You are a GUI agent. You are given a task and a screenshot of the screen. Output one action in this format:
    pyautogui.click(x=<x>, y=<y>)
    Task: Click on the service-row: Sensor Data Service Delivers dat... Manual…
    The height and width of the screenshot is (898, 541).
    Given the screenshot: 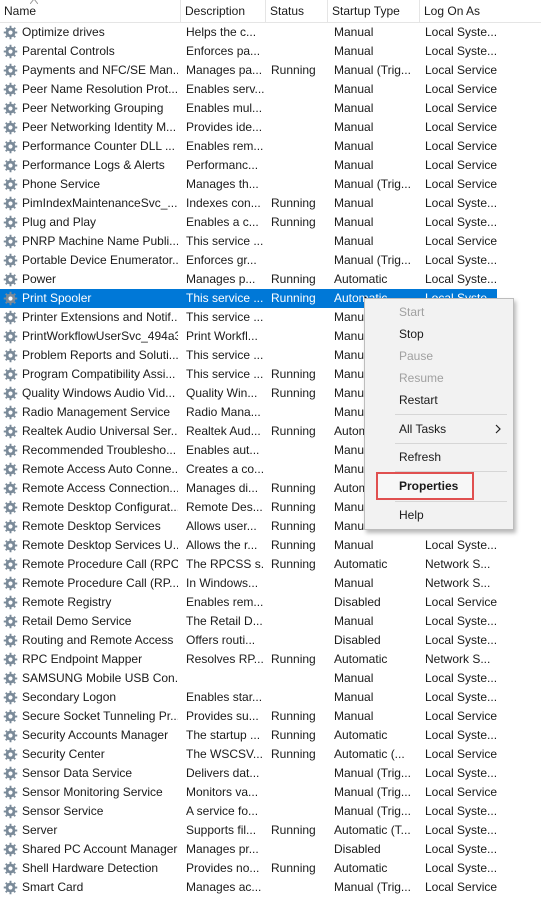 What is the action you would take?
    pyautogui.click(x=270, y=773)
    